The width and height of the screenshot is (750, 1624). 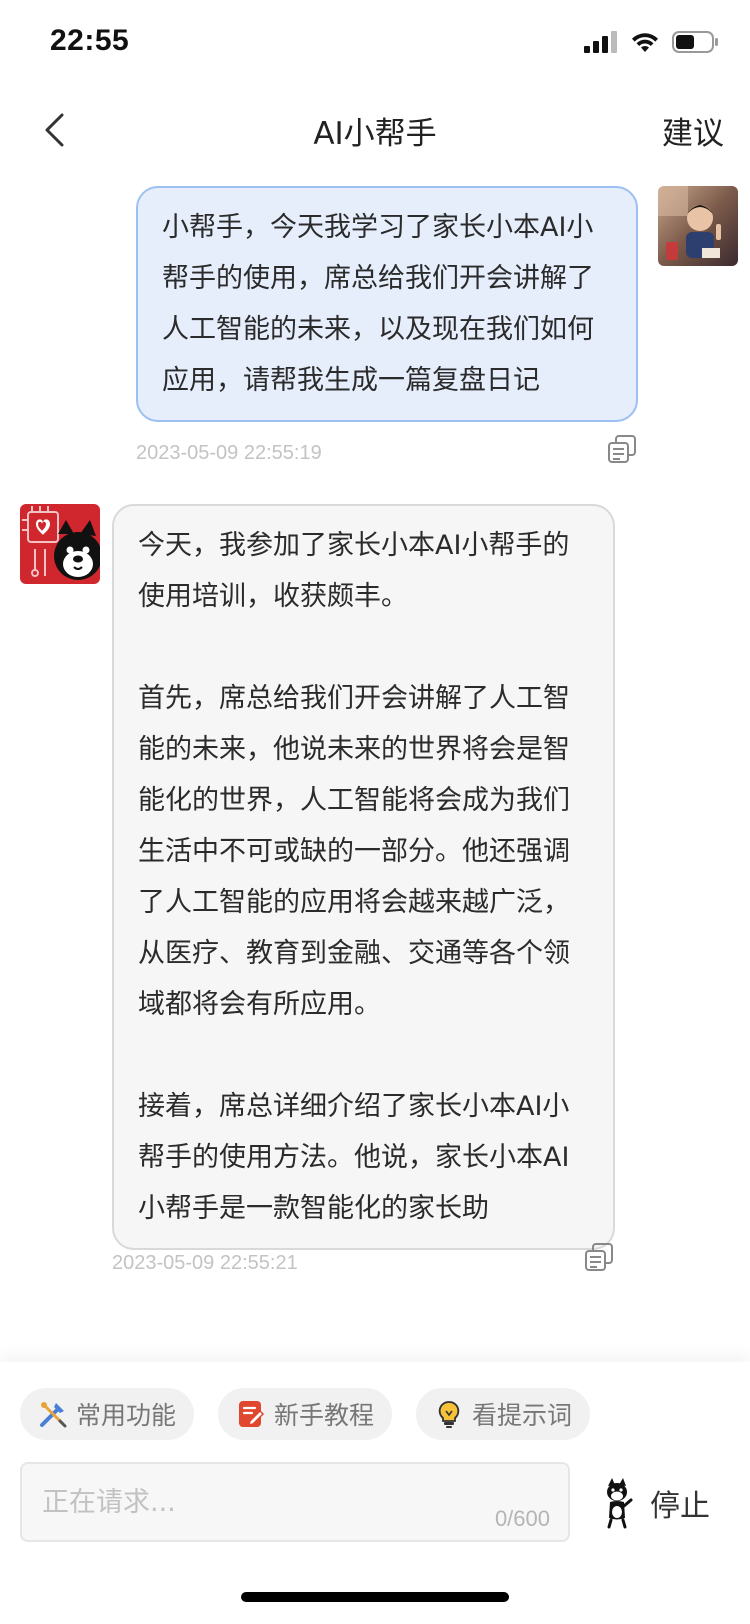 What do you see at coordinates (126, 1415) in the screenshot?
I see `common-functions-label: 常用功能` at bounding box center [126, 1415].